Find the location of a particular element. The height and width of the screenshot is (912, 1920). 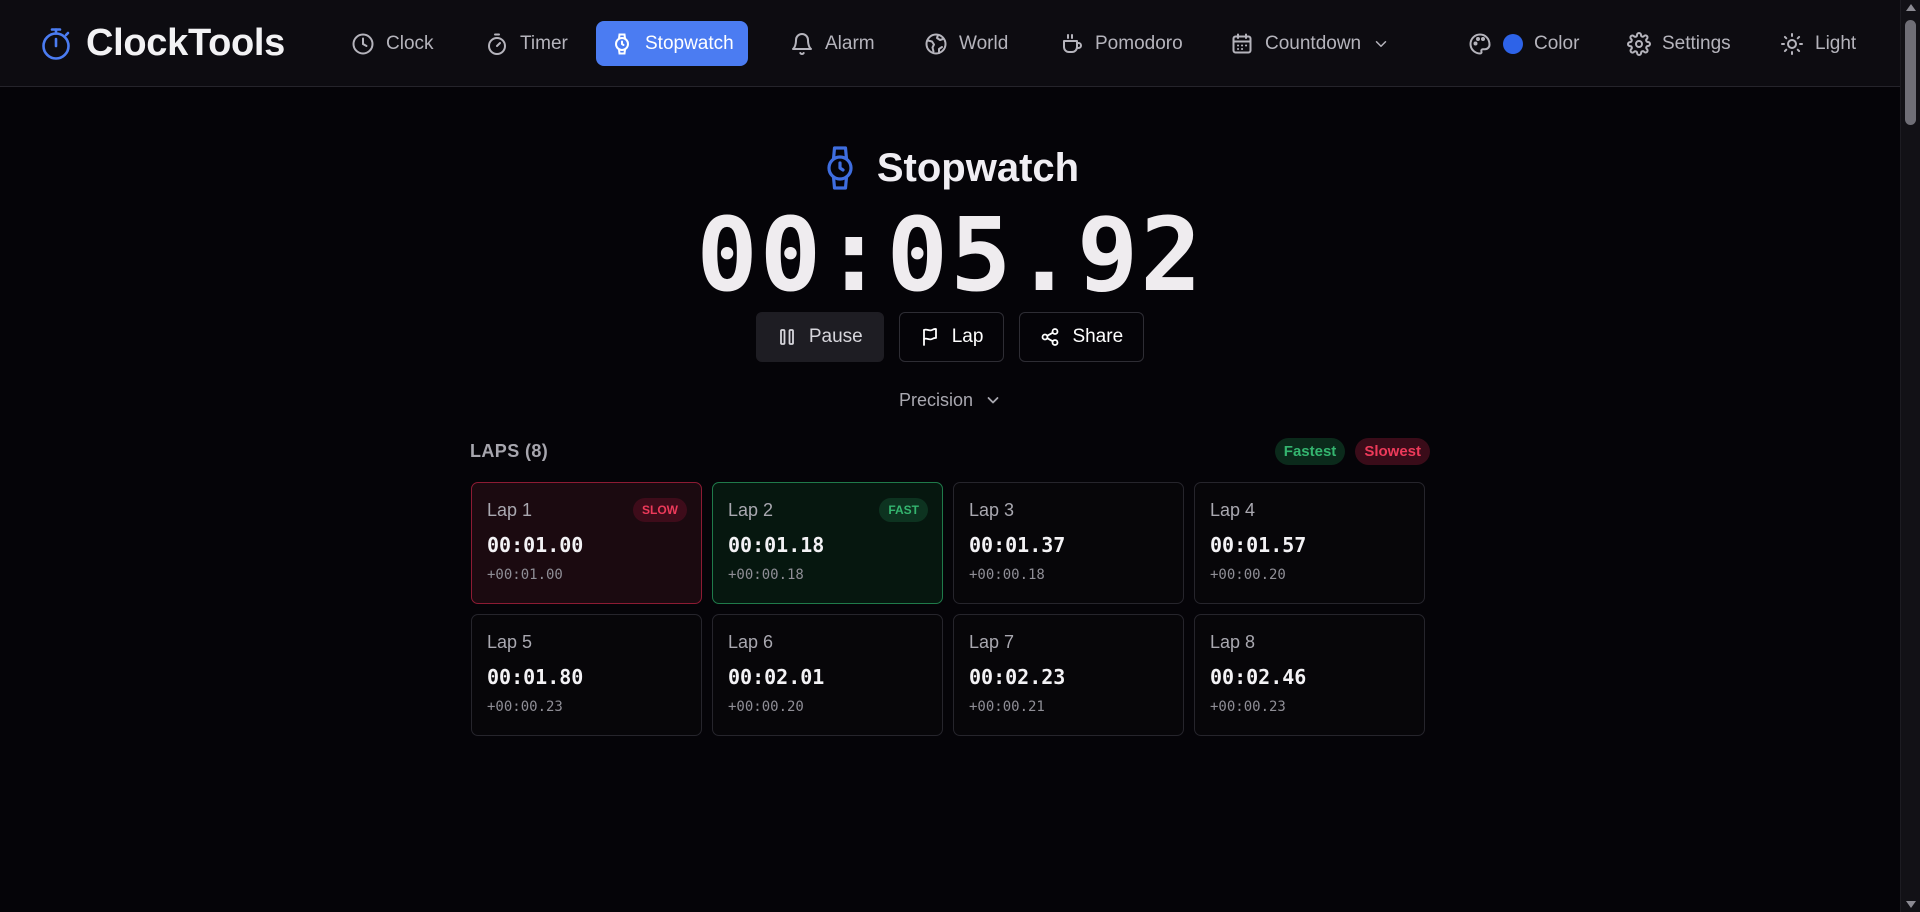

nav-alarm-label: Alarm is located at coordinates (850, 43).